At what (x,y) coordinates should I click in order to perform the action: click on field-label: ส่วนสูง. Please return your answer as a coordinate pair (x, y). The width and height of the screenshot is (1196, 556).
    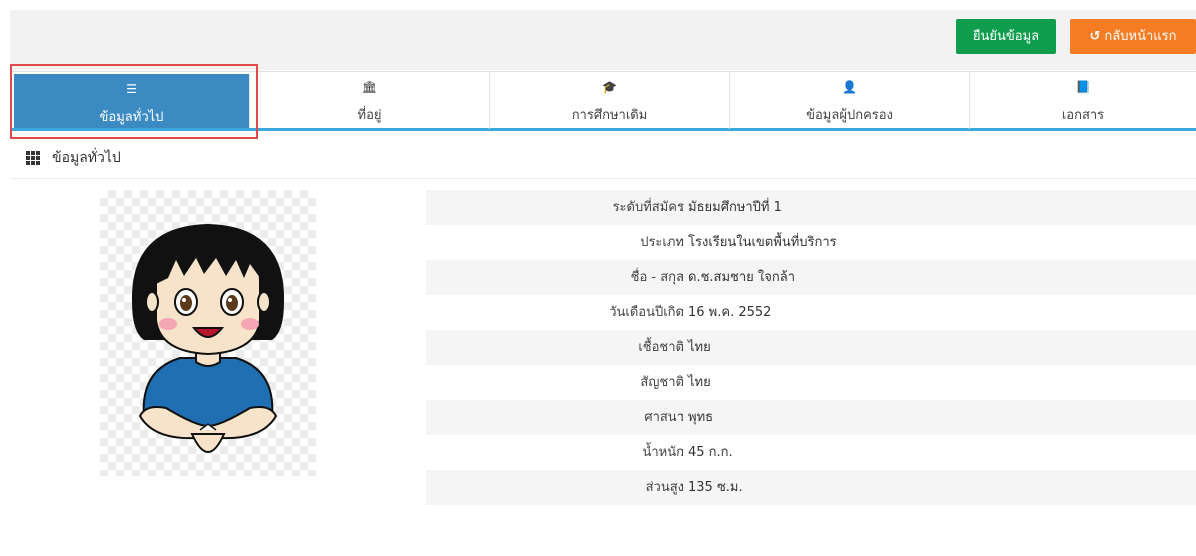
    Looking at the image, I should click on (664, 487).